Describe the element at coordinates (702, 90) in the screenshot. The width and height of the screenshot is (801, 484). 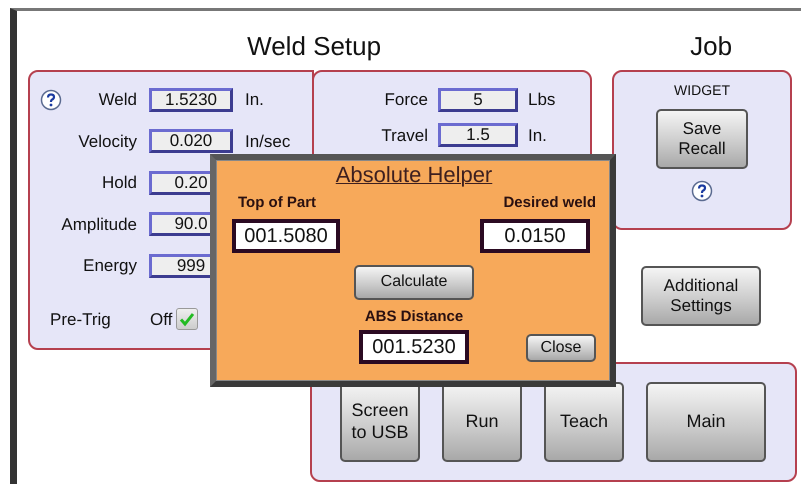
I see `job-name: WIDGET` at that location.